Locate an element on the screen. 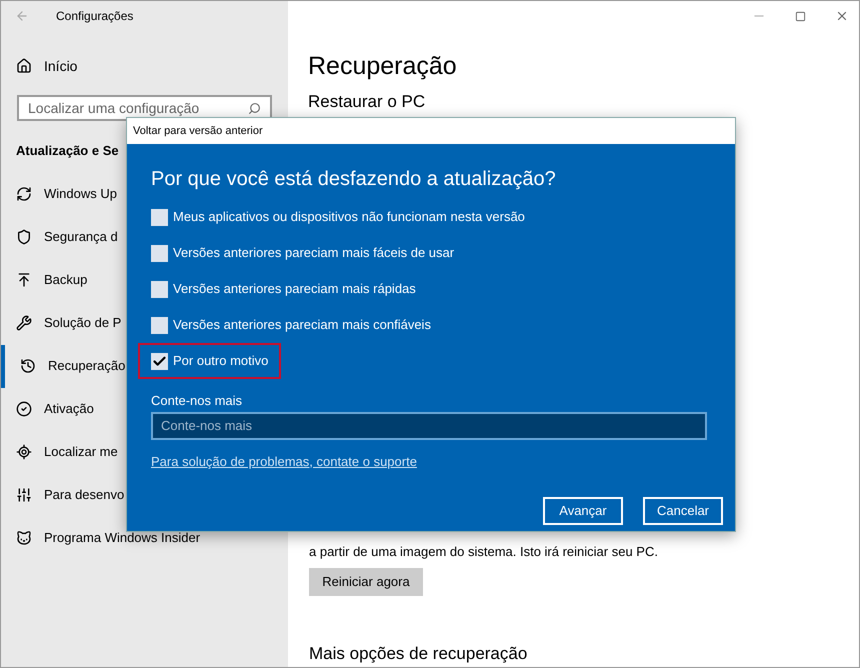  dialog-heading: Por que você está desfazendo a atualização? is located at coordinates (354, 179).